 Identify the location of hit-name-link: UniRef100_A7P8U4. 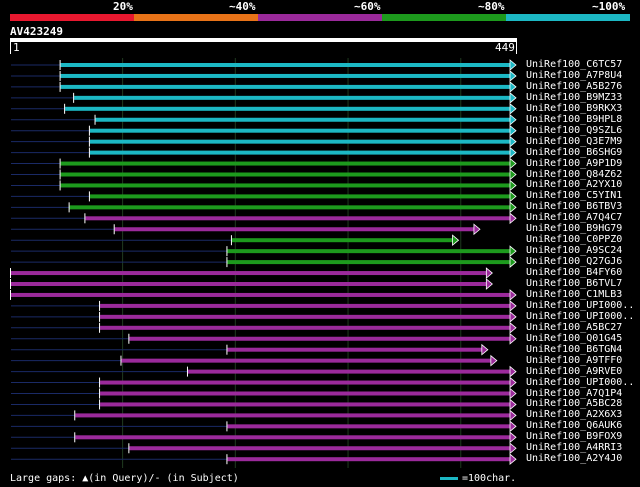
(574, 75).